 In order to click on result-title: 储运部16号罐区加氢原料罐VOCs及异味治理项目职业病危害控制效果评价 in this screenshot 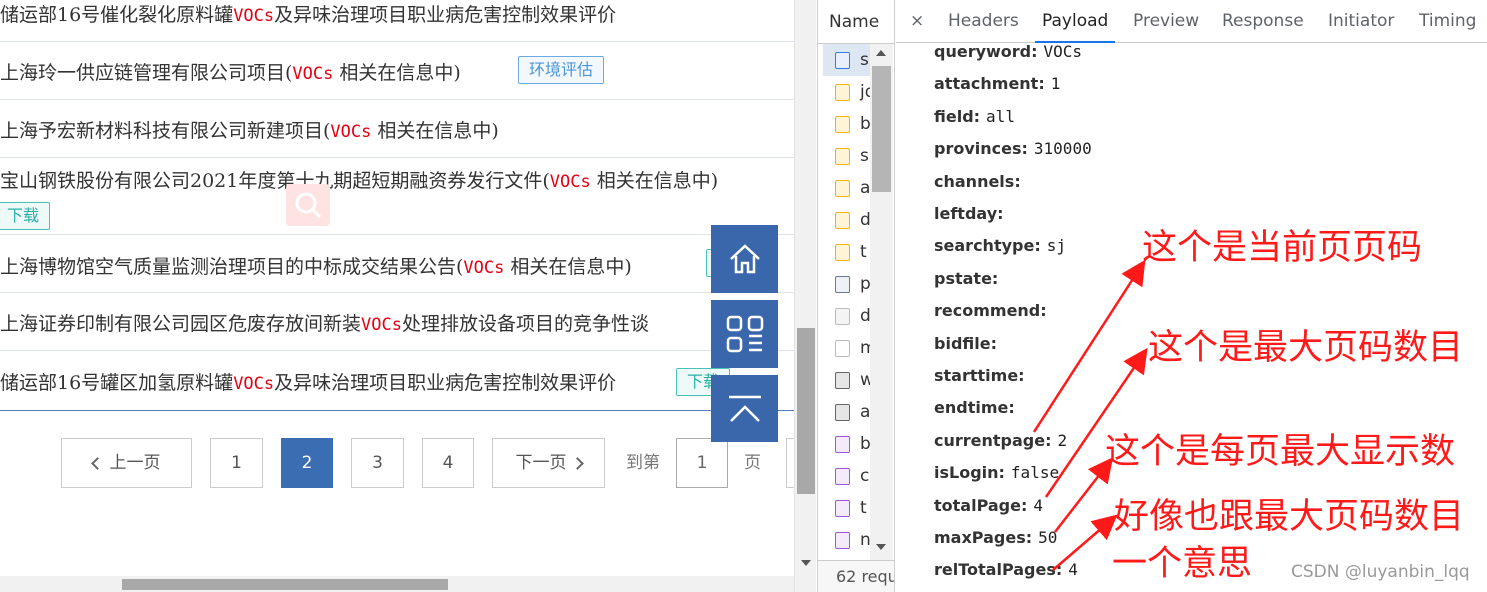, I will do `click(308, 381)`.